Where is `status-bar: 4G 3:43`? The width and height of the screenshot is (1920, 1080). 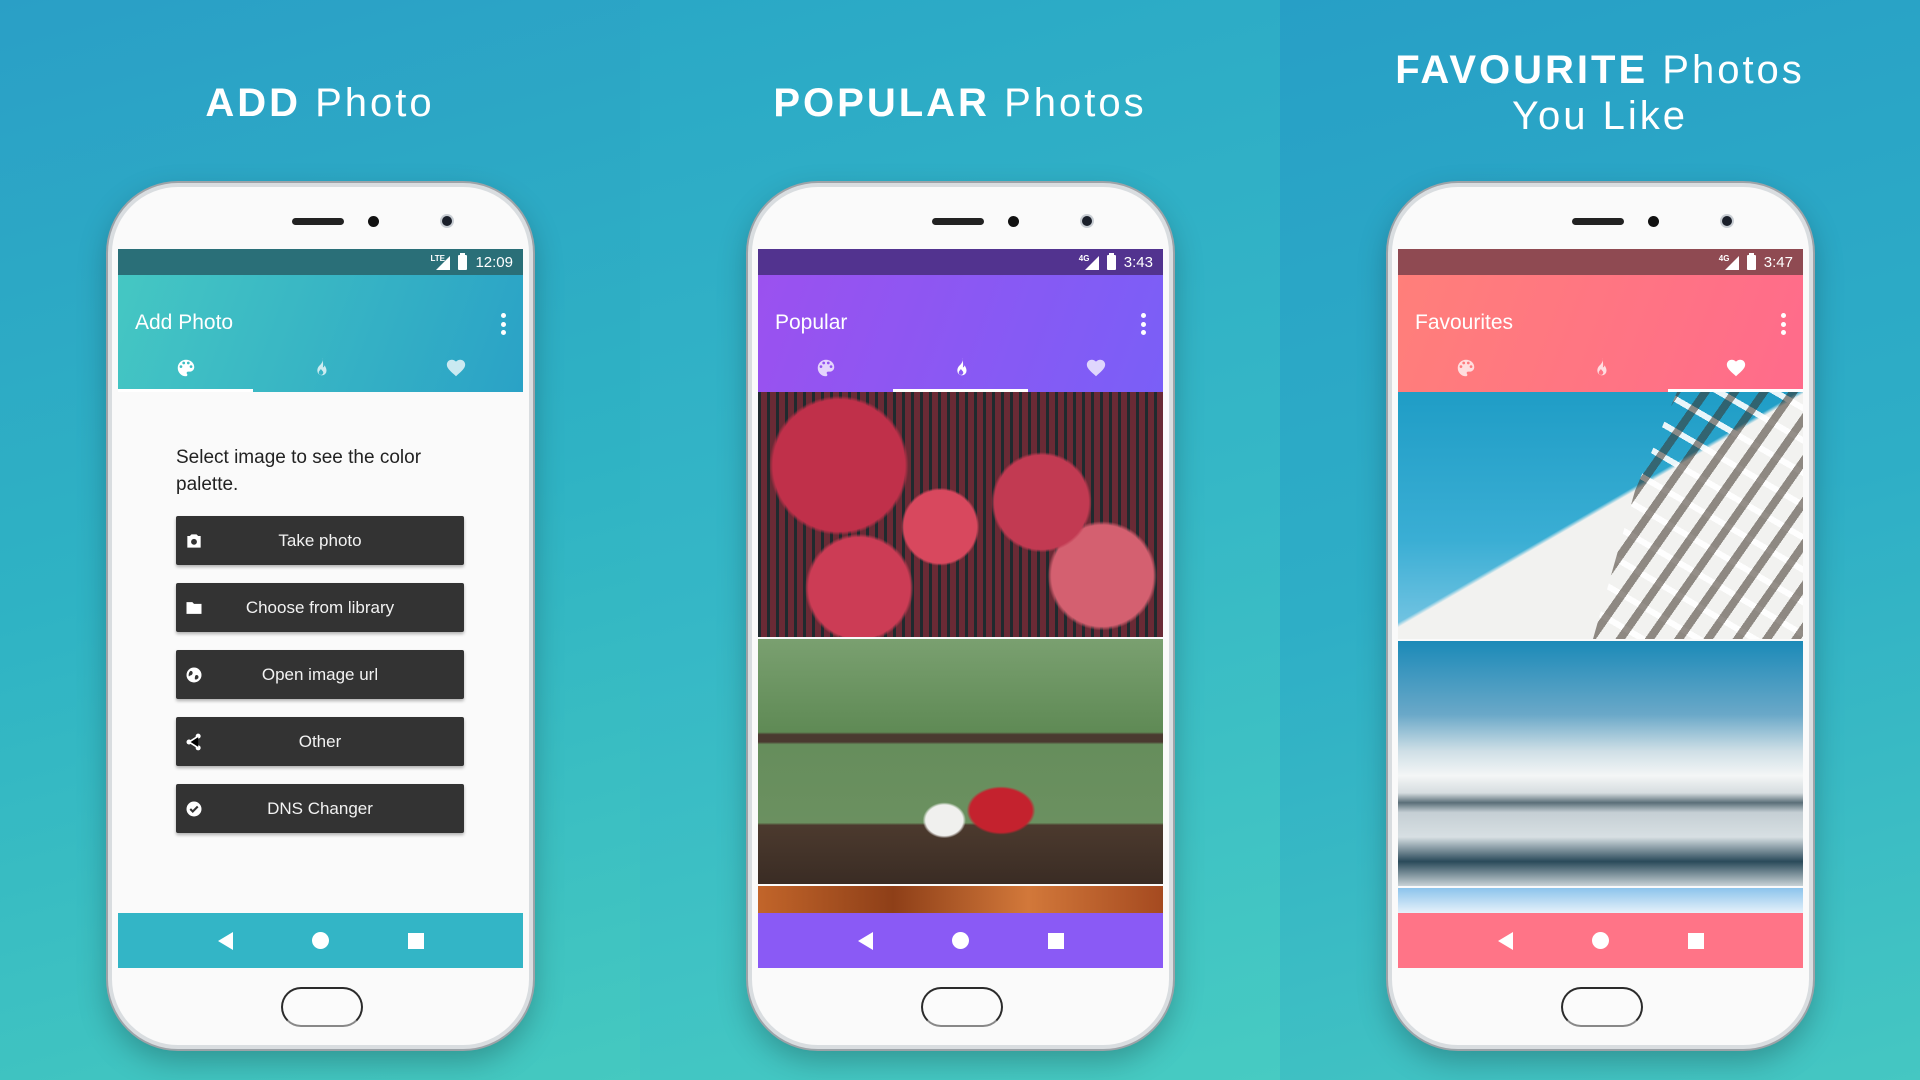
status-bar: 4G 3:43 is located at coordinates (960, 262).